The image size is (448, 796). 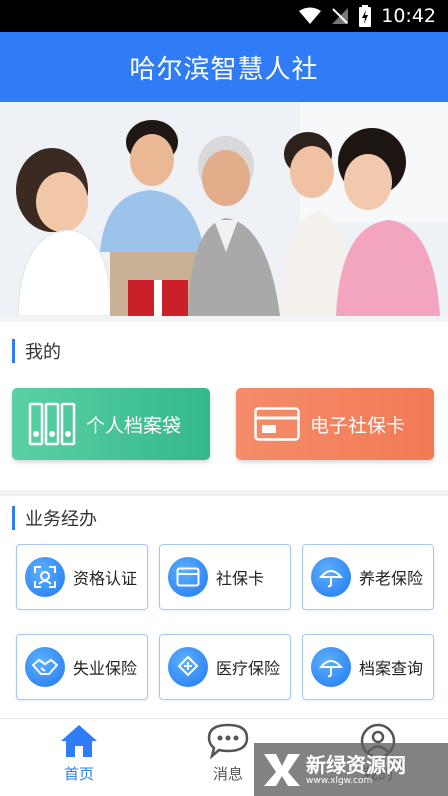 I want to click on service-qualification-auth: 资格认证, so click(x=82, y=577).